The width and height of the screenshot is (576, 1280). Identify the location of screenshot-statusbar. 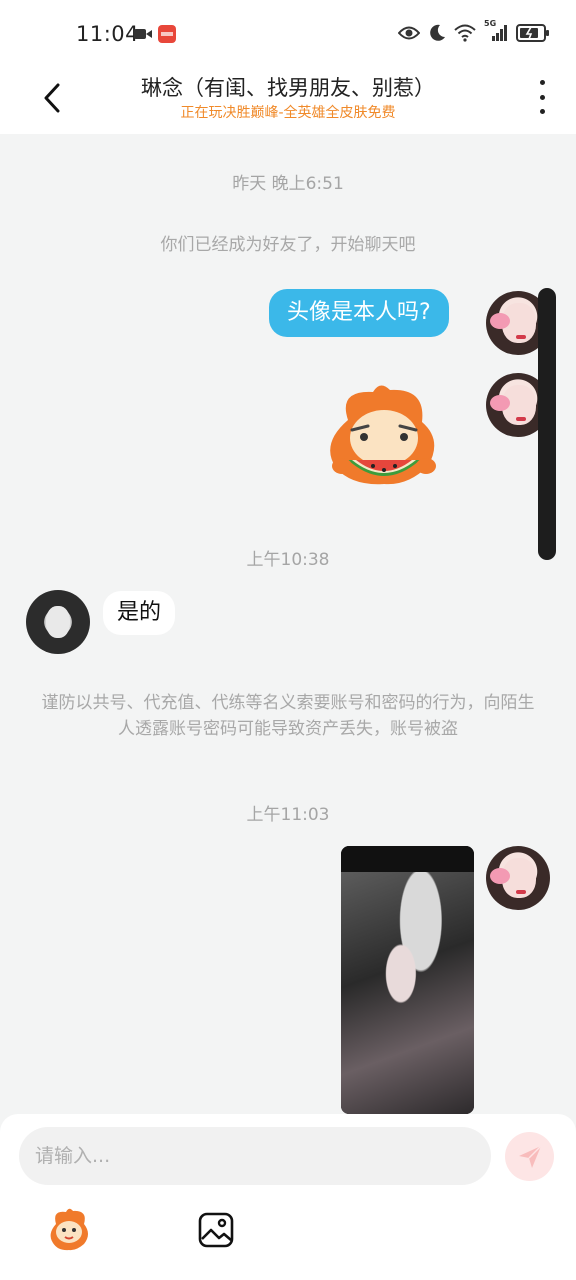
(407, 859).